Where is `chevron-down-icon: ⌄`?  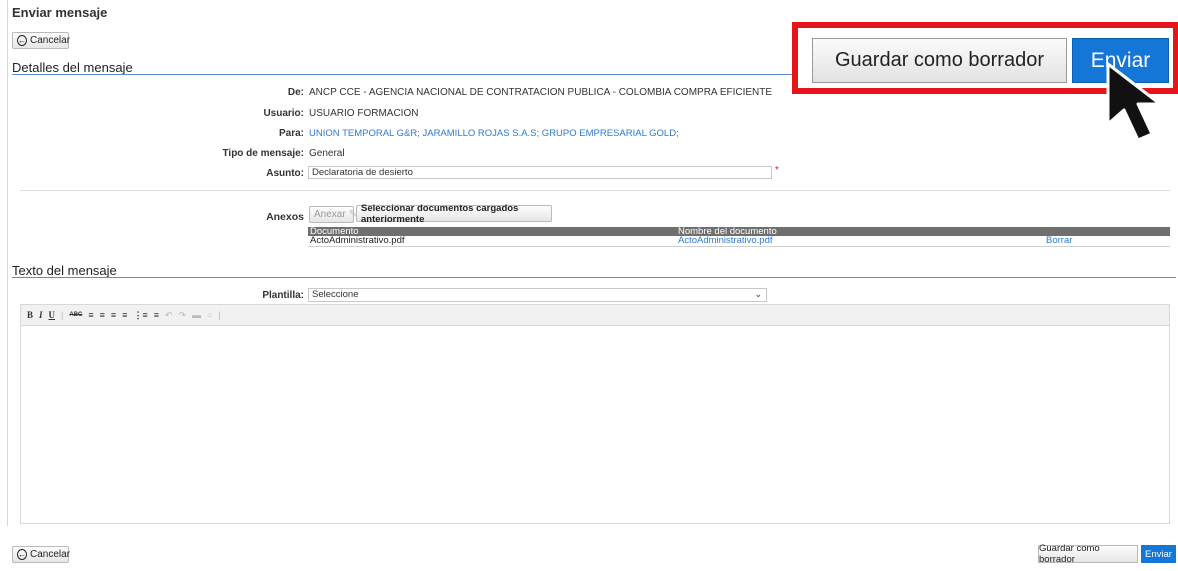 chevron-down-icon: ⌄ is located at coordinates (758, 294).